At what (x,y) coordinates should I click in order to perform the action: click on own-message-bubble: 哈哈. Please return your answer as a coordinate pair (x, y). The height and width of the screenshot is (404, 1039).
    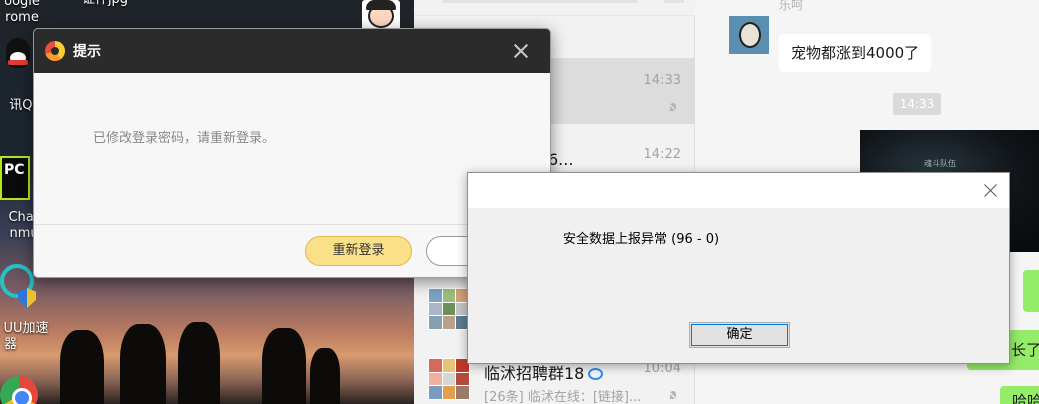
    Looking at the image, I should click on (1019, 395).